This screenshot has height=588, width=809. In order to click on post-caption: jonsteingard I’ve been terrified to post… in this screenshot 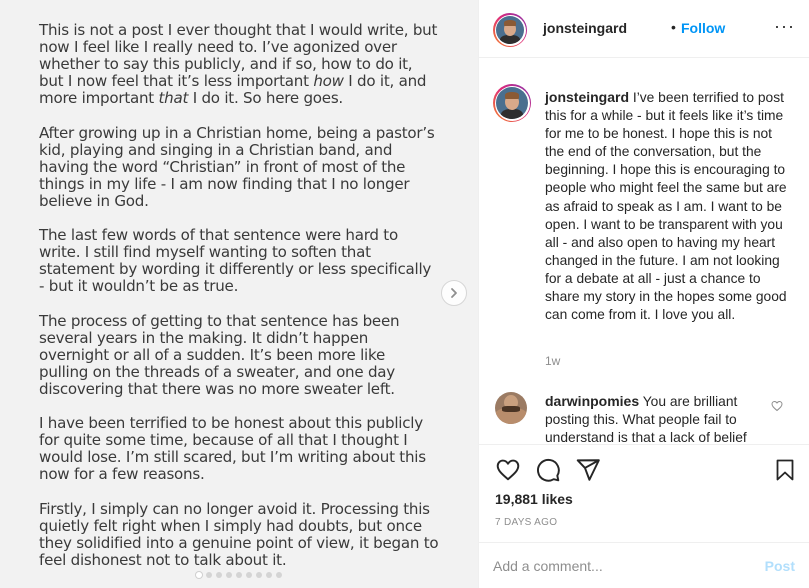, I will do `click(670, 206)`.